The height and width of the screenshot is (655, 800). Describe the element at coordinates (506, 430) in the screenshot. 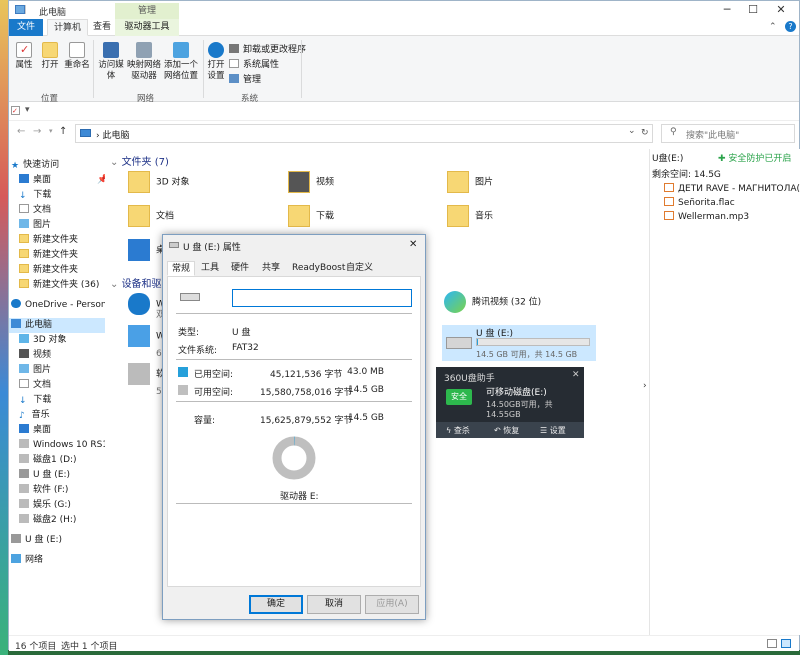

I see `recover-button: ↶ 恢复` at that location.